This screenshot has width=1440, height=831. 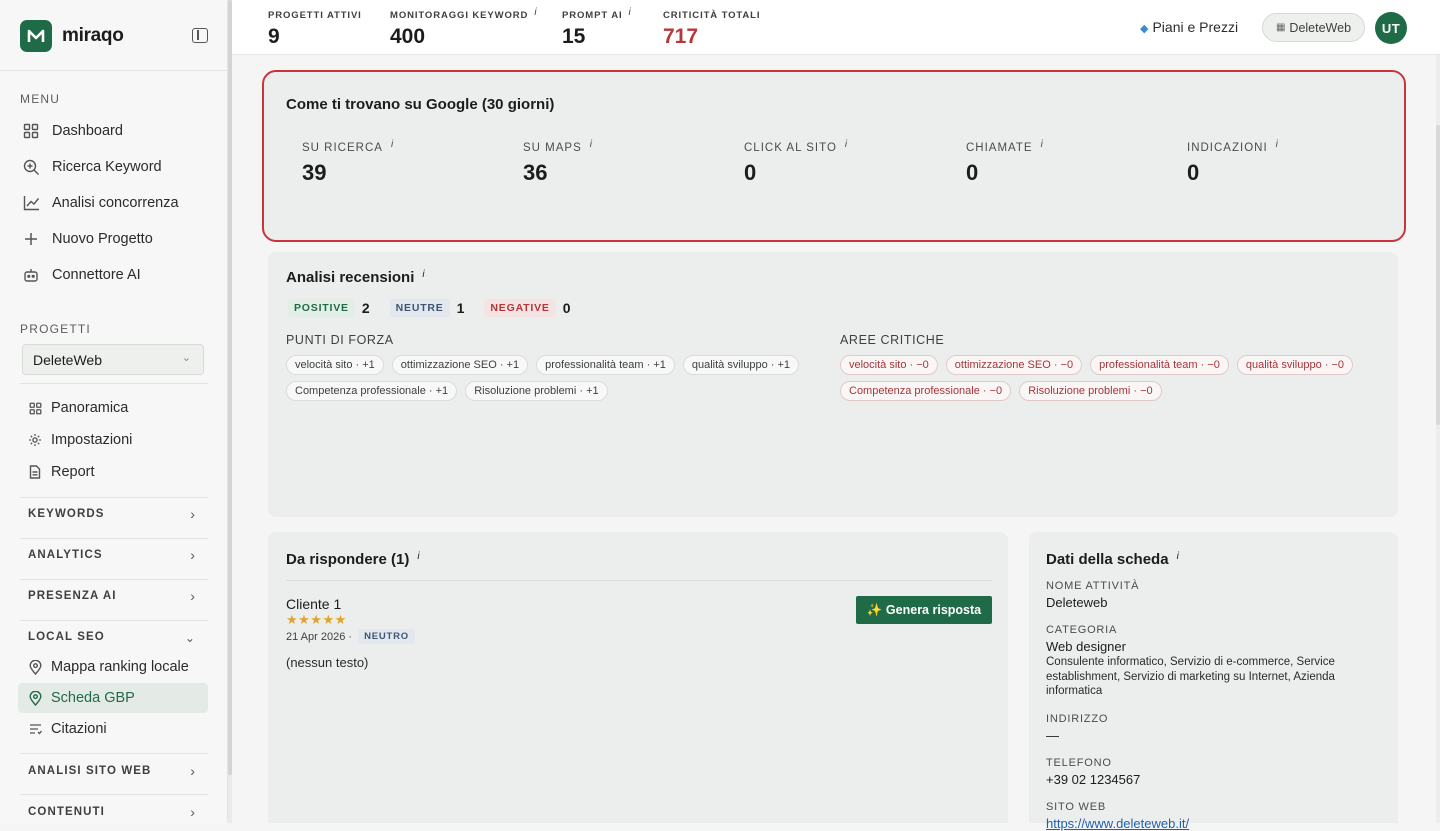 What do you see at coordinates (92, 440) in the screenshot?
I see `nav-label: Impostazioni` at bounding box center [92, 440].